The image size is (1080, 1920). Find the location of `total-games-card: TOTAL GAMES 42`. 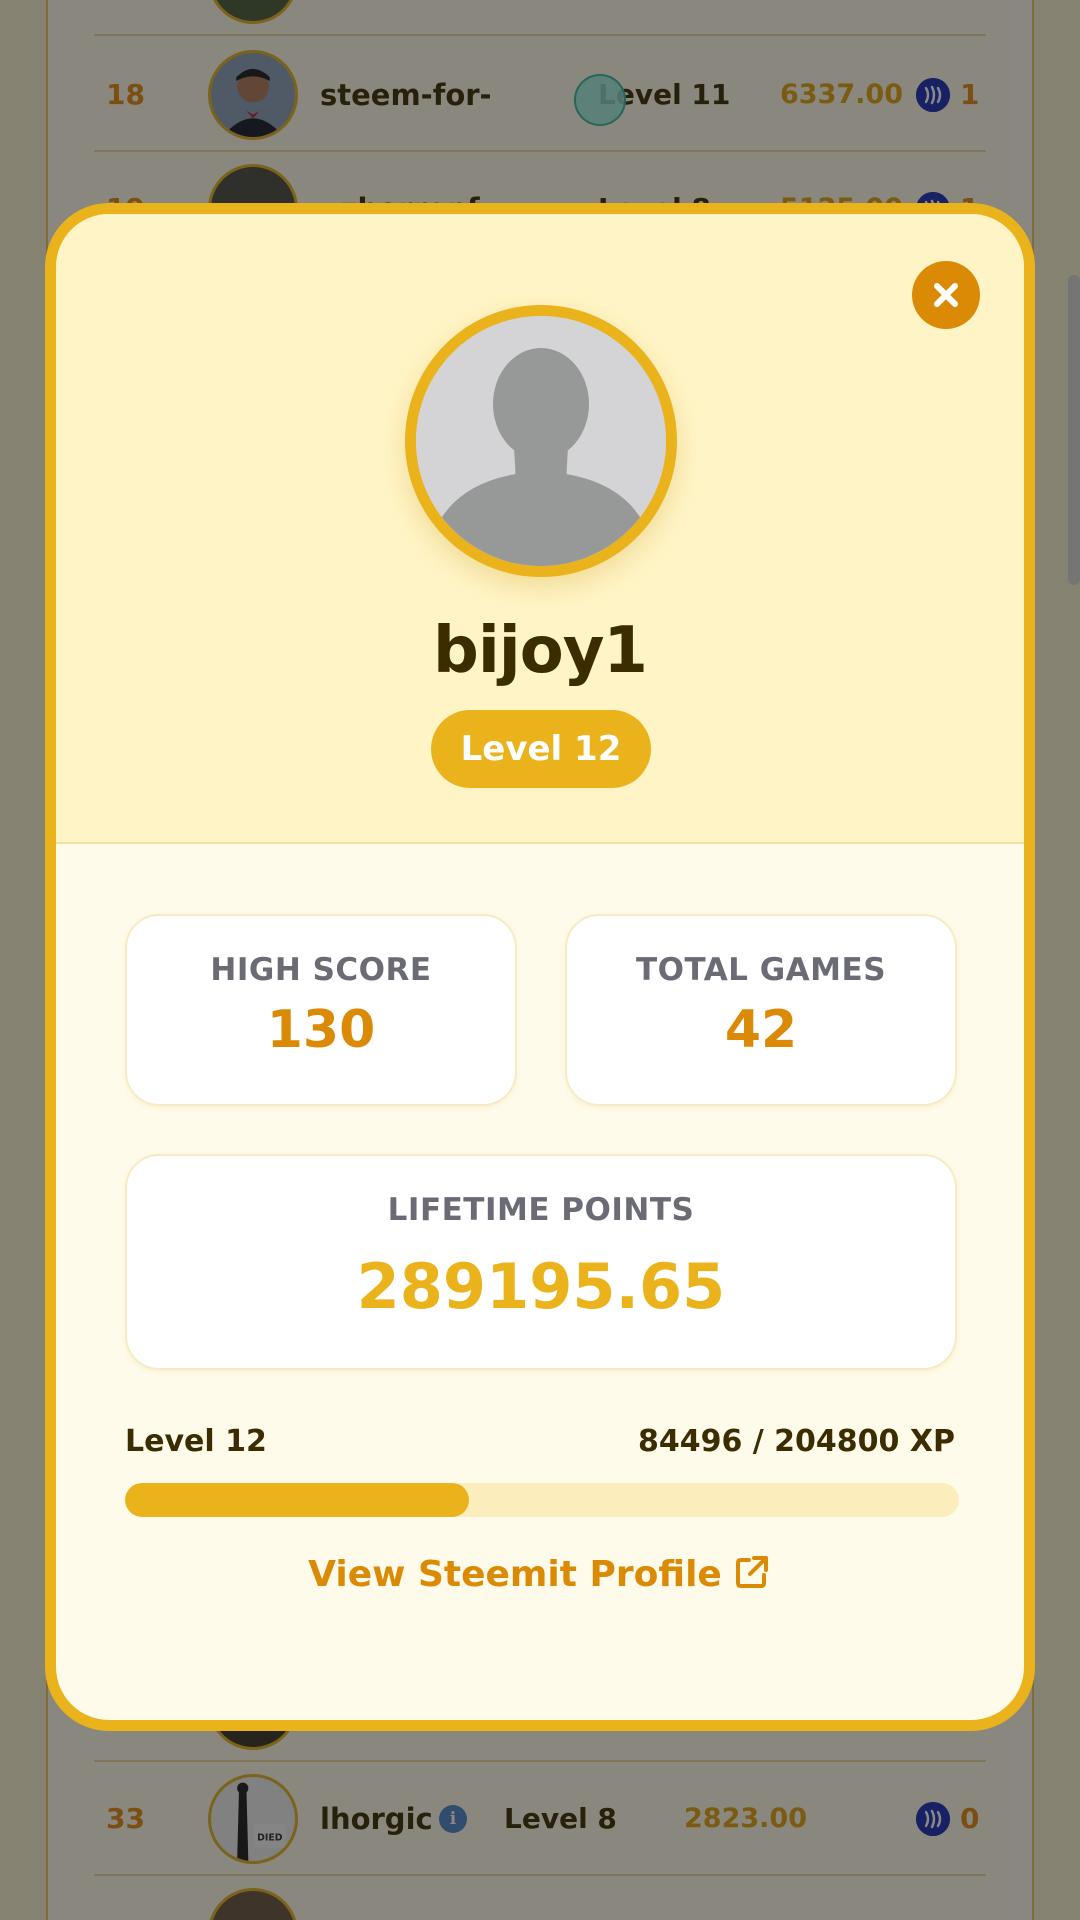

total-games-card: TOTAL GAMES 42 is located at coordinates (761, 1010).